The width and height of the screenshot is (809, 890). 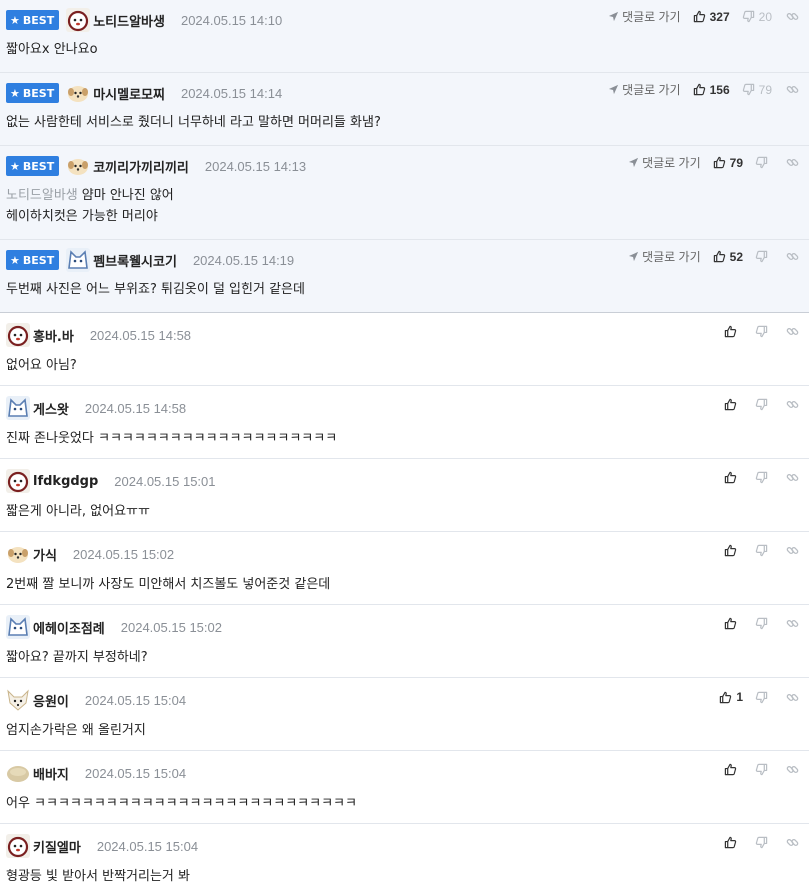 I want to click on nickname: 에헤이조점례, so click(x=69, y=627).